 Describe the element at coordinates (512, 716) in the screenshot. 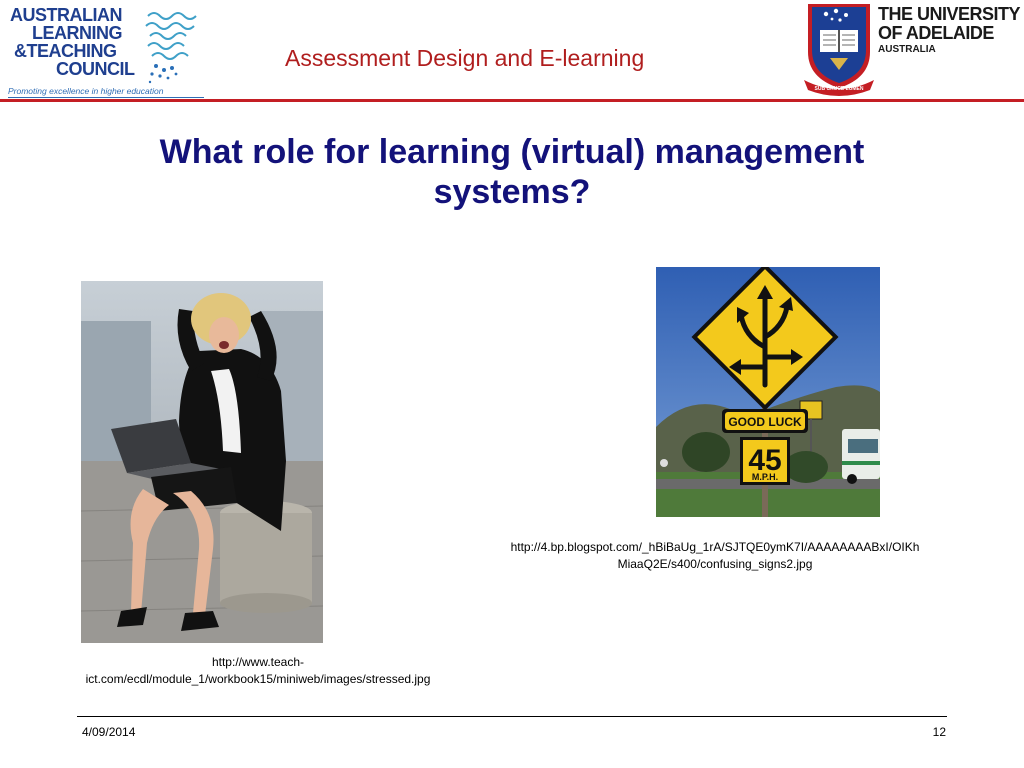

I see `footer-rule` at that location.